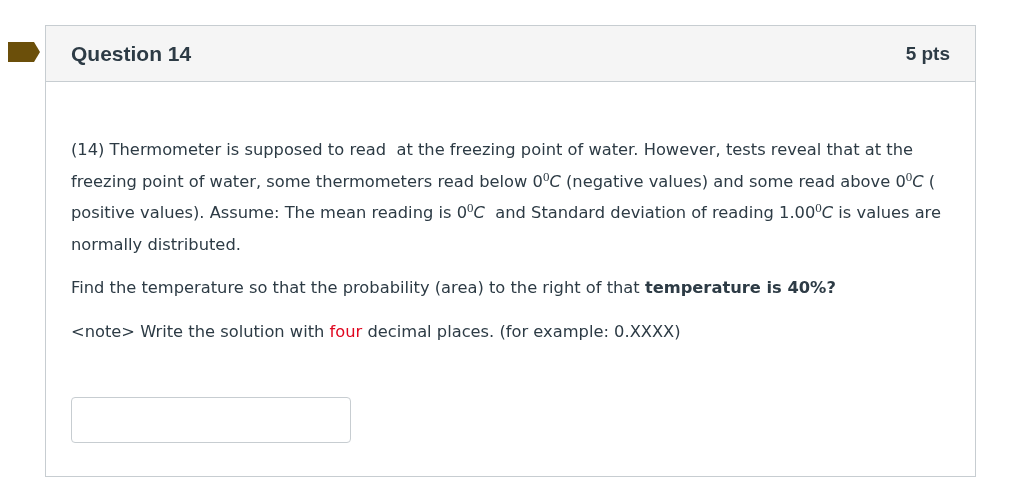  What do you see at coordinates (376, 331) in the screenshot?
I see `question-text: <note> Write the solution with four decimal places. (for example: 0.XXXX)` at bounding box center [376, 331].